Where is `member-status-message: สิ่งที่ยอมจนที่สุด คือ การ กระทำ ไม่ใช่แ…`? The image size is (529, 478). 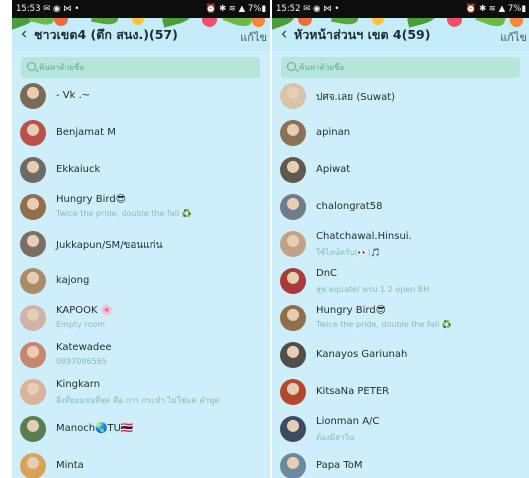 member-status-message: สิ่งที่ยอมจนที่สุด คือ การ กระทำ ไม่ใช่แ… is located at coordinates (138, 400).